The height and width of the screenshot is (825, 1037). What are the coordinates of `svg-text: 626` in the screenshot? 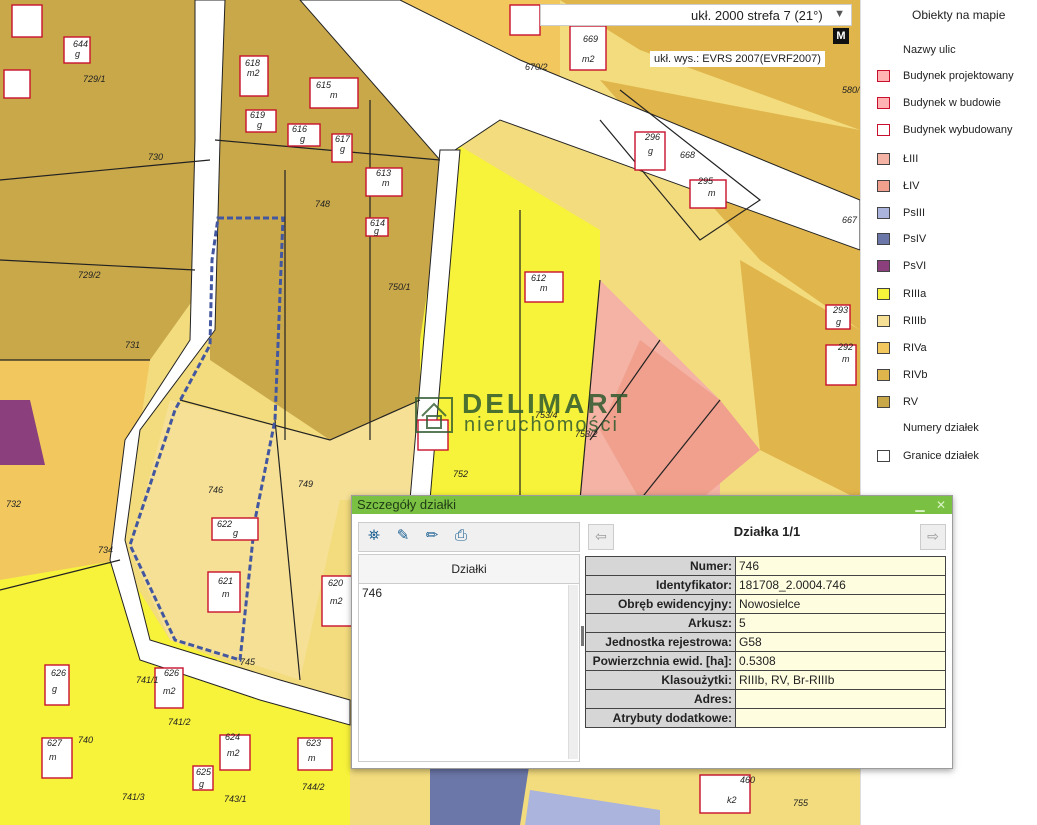 It's located at (58, 673).